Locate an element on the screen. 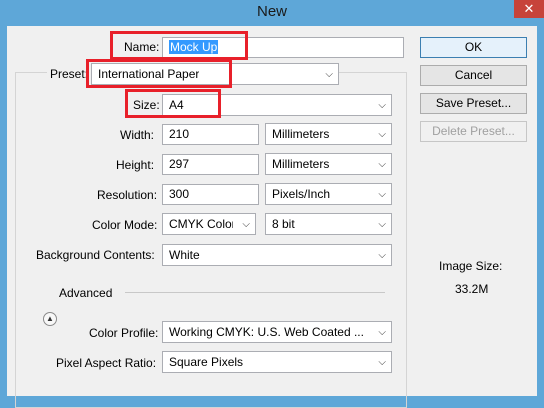 The width and height of the screenshot is (544, 408). background-contents-label: Background Contents: is located at coordinates (95, 255).